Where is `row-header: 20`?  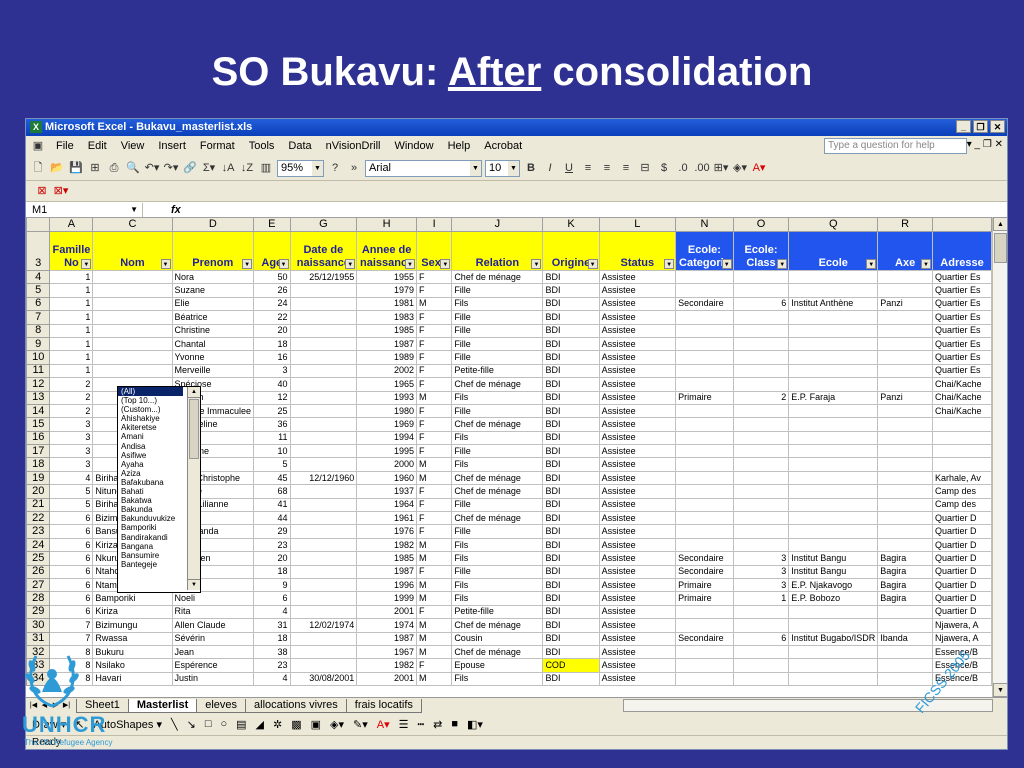 row-header: 20 is located at coordinates (38, 491).